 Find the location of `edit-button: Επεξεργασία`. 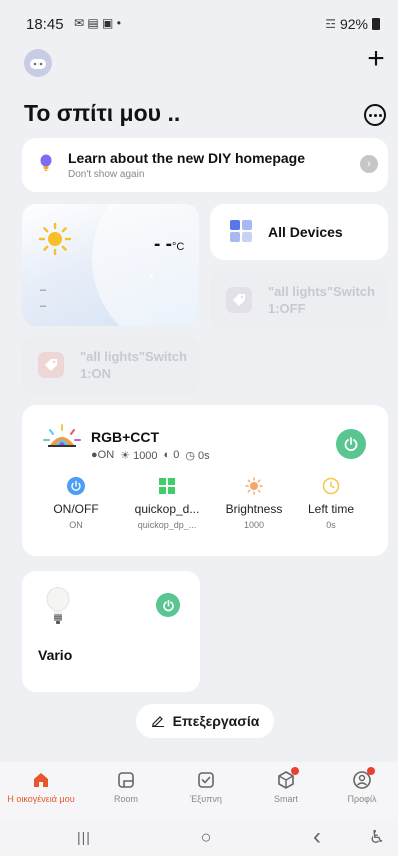

edit-button: Επεξεργασία is located at coordinates (205, 721).